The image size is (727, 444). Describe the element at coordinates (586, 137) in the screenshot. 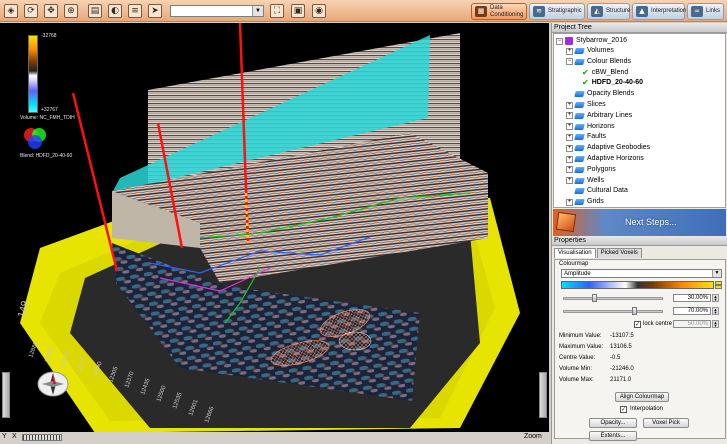

I see `tree-item: + Faults` at that location.